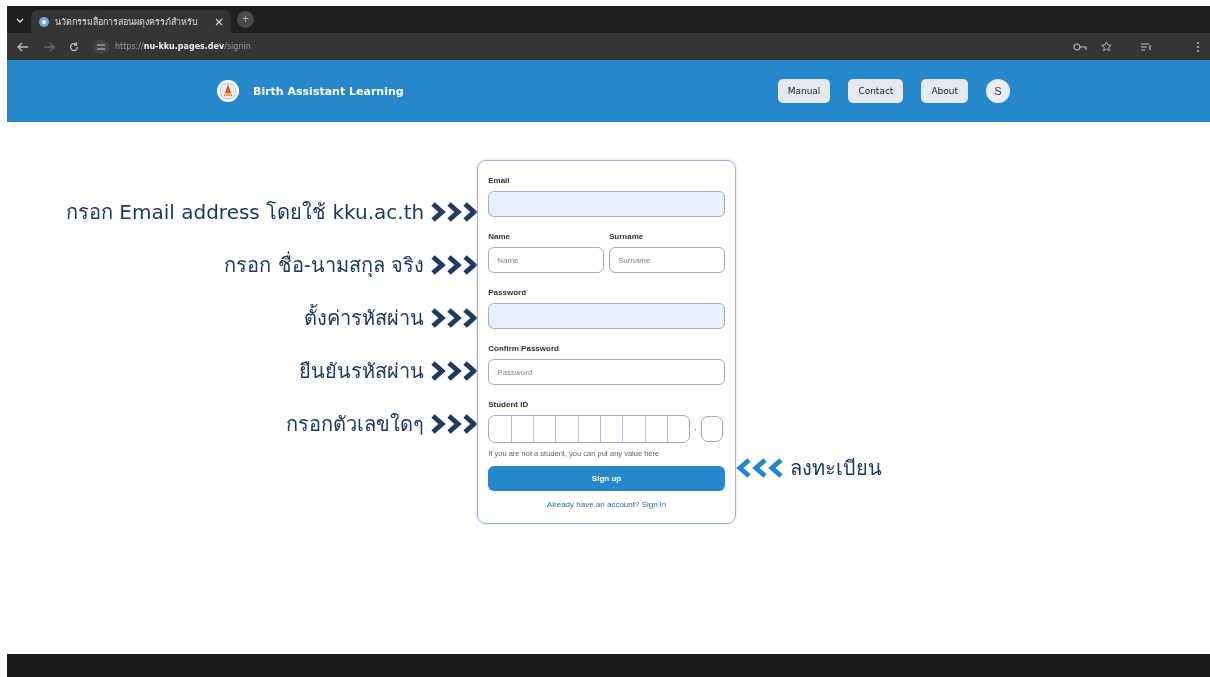 The image size is (1210, 677). Describe the element at coordinates (667, 260) in the screenshot. I see `surname-field: Surname` at that location.